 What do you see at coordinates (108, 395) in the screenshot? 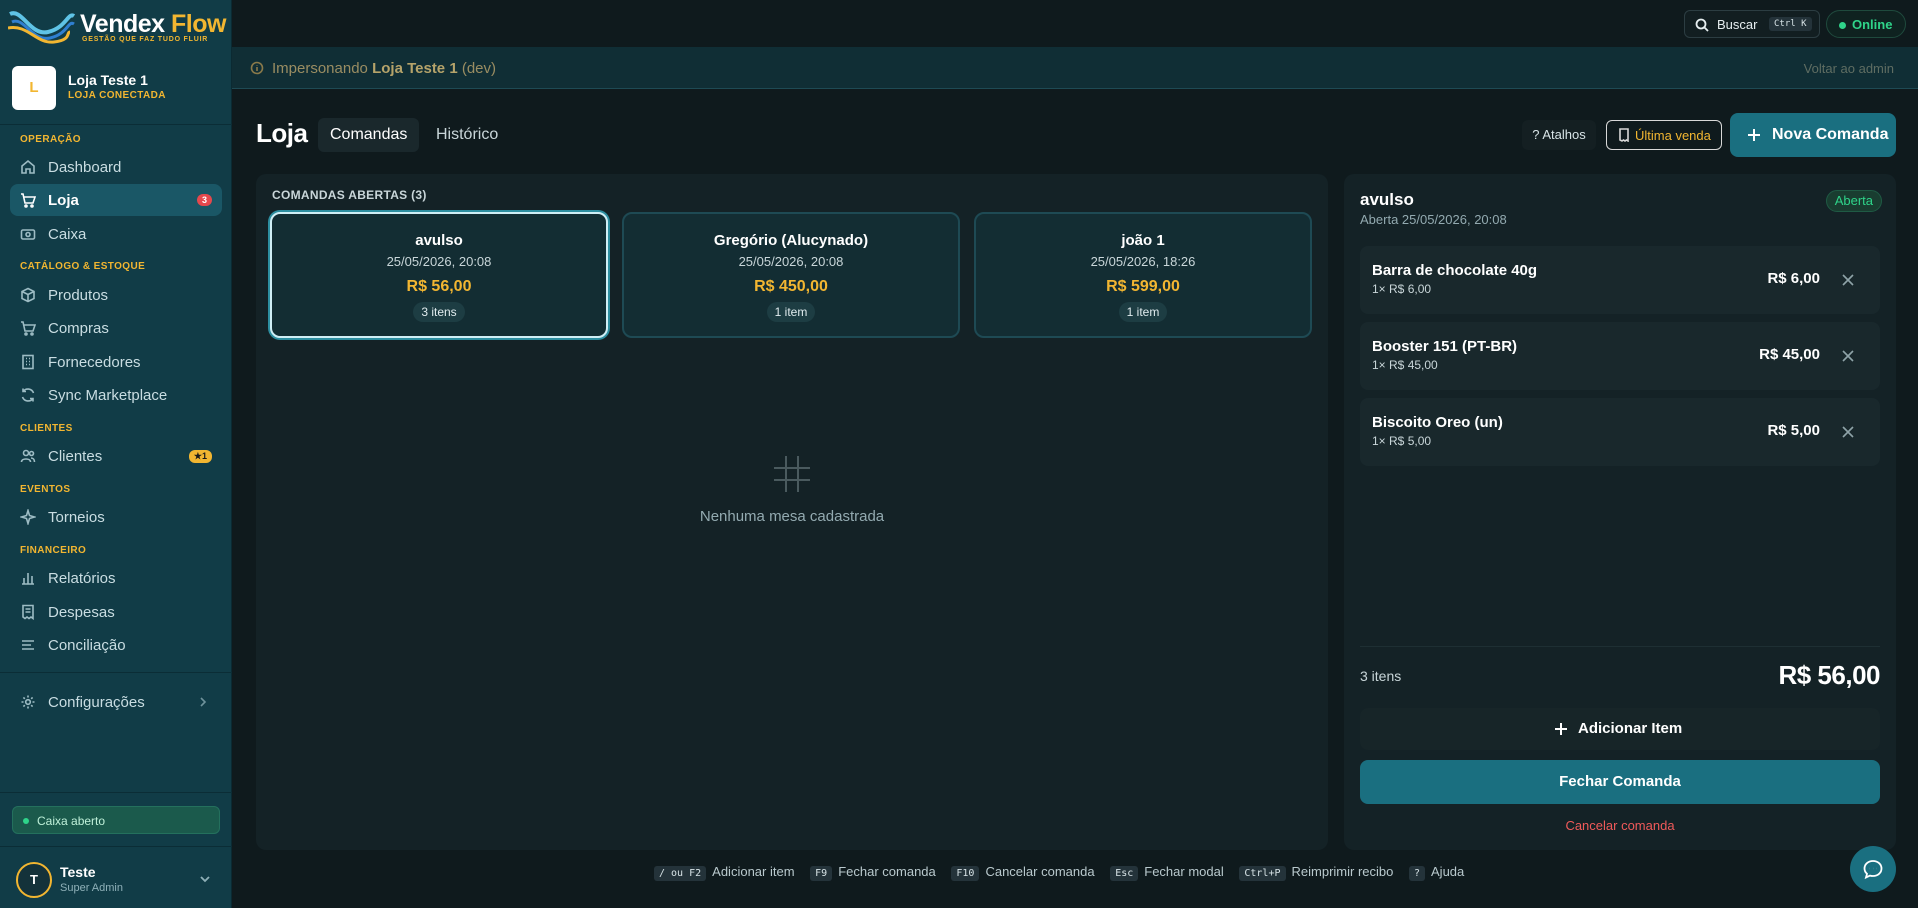
I see `sidebar-item-label: Sync Marketplace` at bounding box center [108, 395].